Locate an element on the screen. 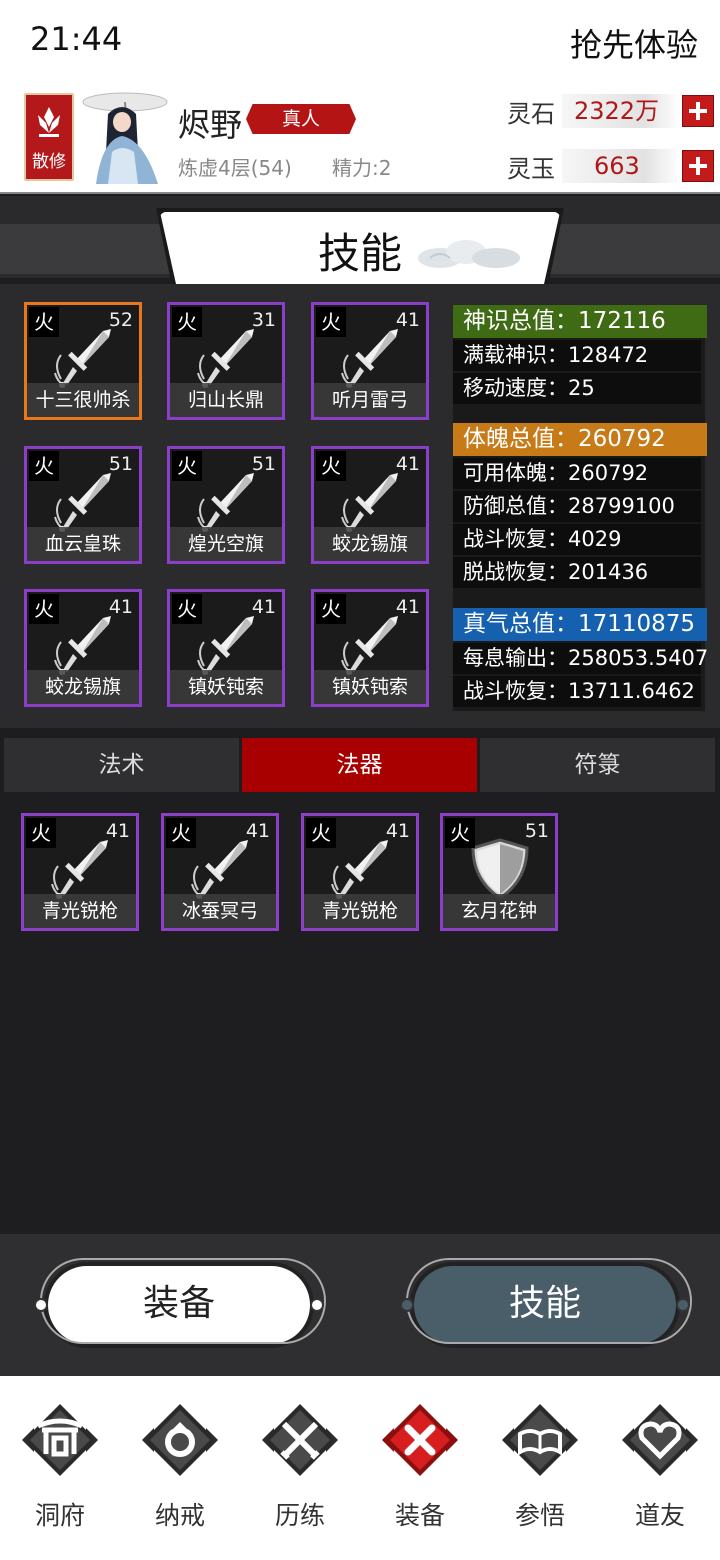  cloud-icon is located at coordinates (469, 254).